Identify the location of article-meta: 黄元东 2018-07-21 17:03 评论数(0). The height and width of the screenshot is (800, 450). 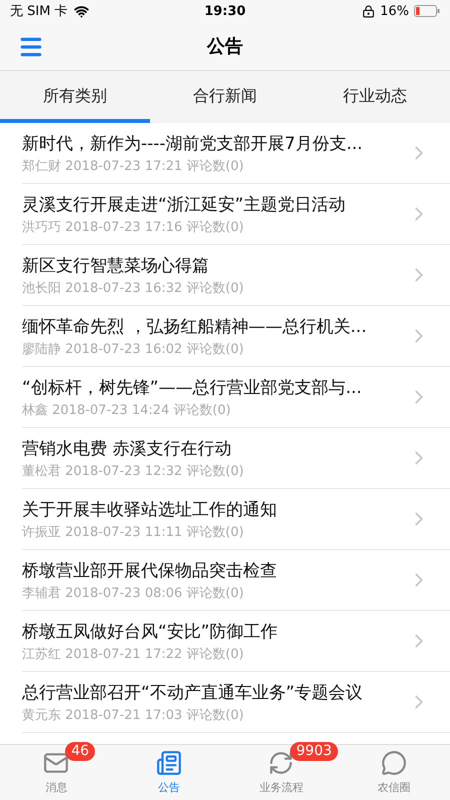
(133, 715).